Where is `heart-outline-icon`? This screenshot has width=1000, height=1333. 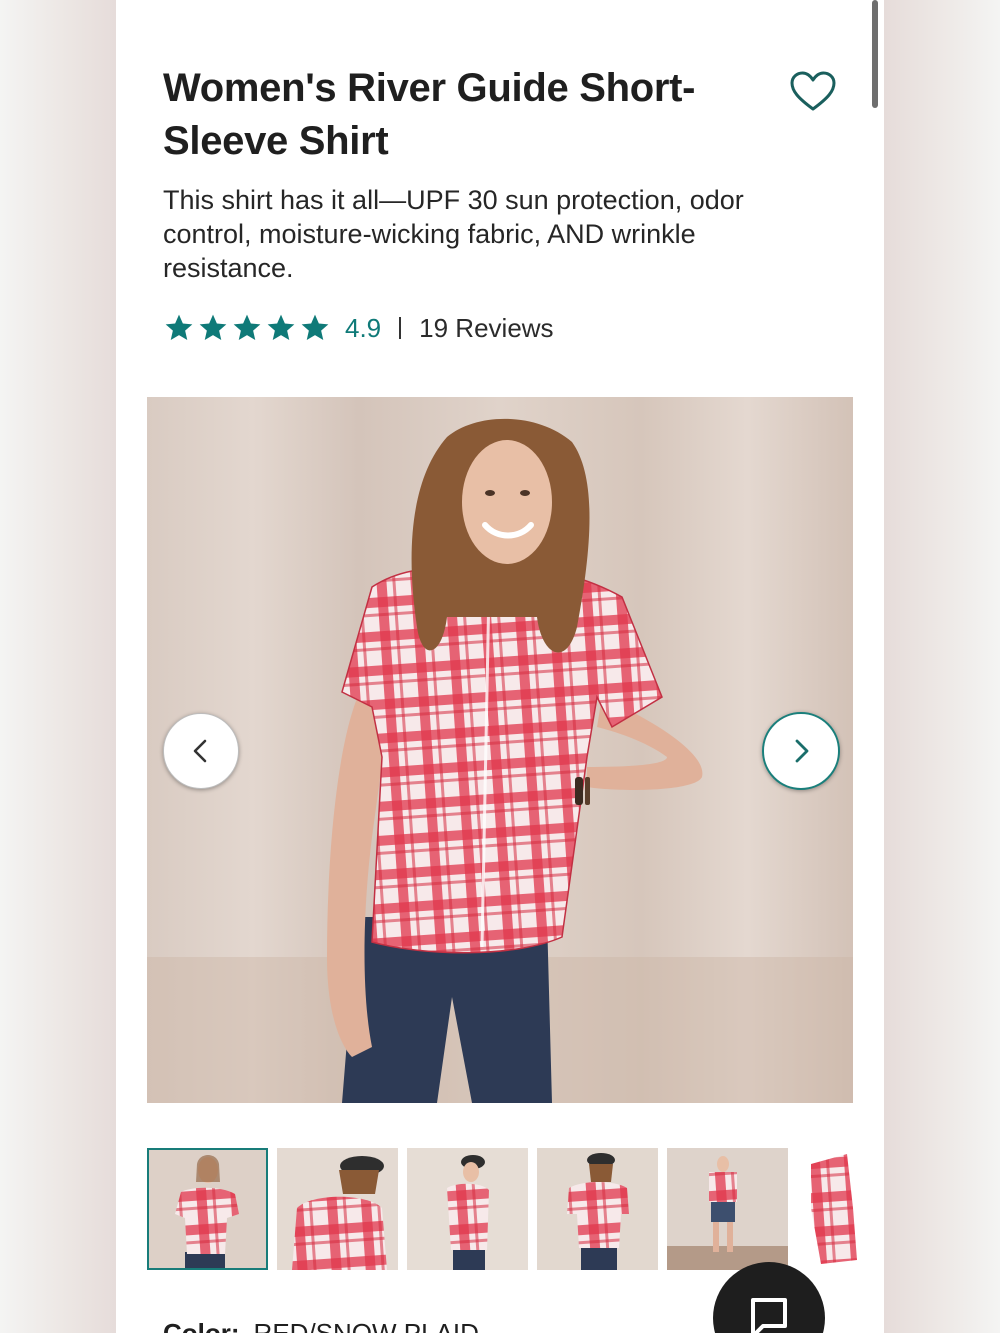 heart-outline-icon is located at coordinates (813, 91).